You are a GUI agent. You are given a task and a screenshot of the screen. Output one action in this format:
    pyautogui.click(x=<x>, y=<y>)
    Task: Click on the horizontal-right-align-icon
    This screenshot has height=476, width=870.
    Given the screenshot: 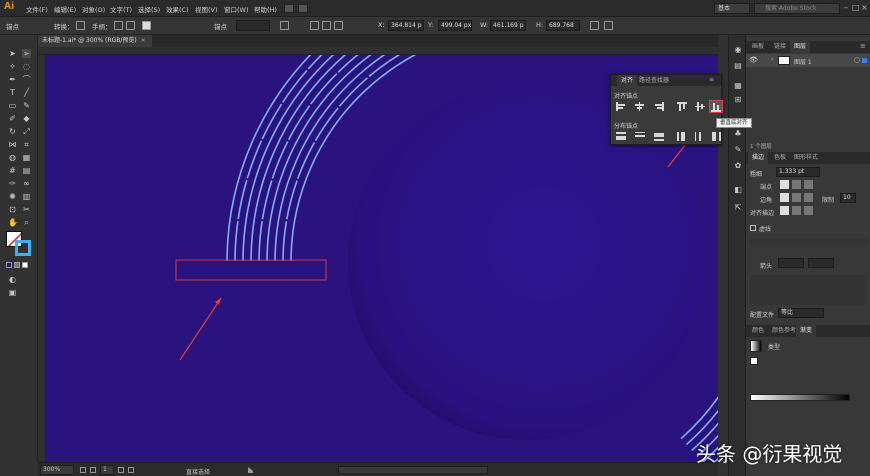 What is the action you would take?
    pyautogui.click(x=659, y=106)
    